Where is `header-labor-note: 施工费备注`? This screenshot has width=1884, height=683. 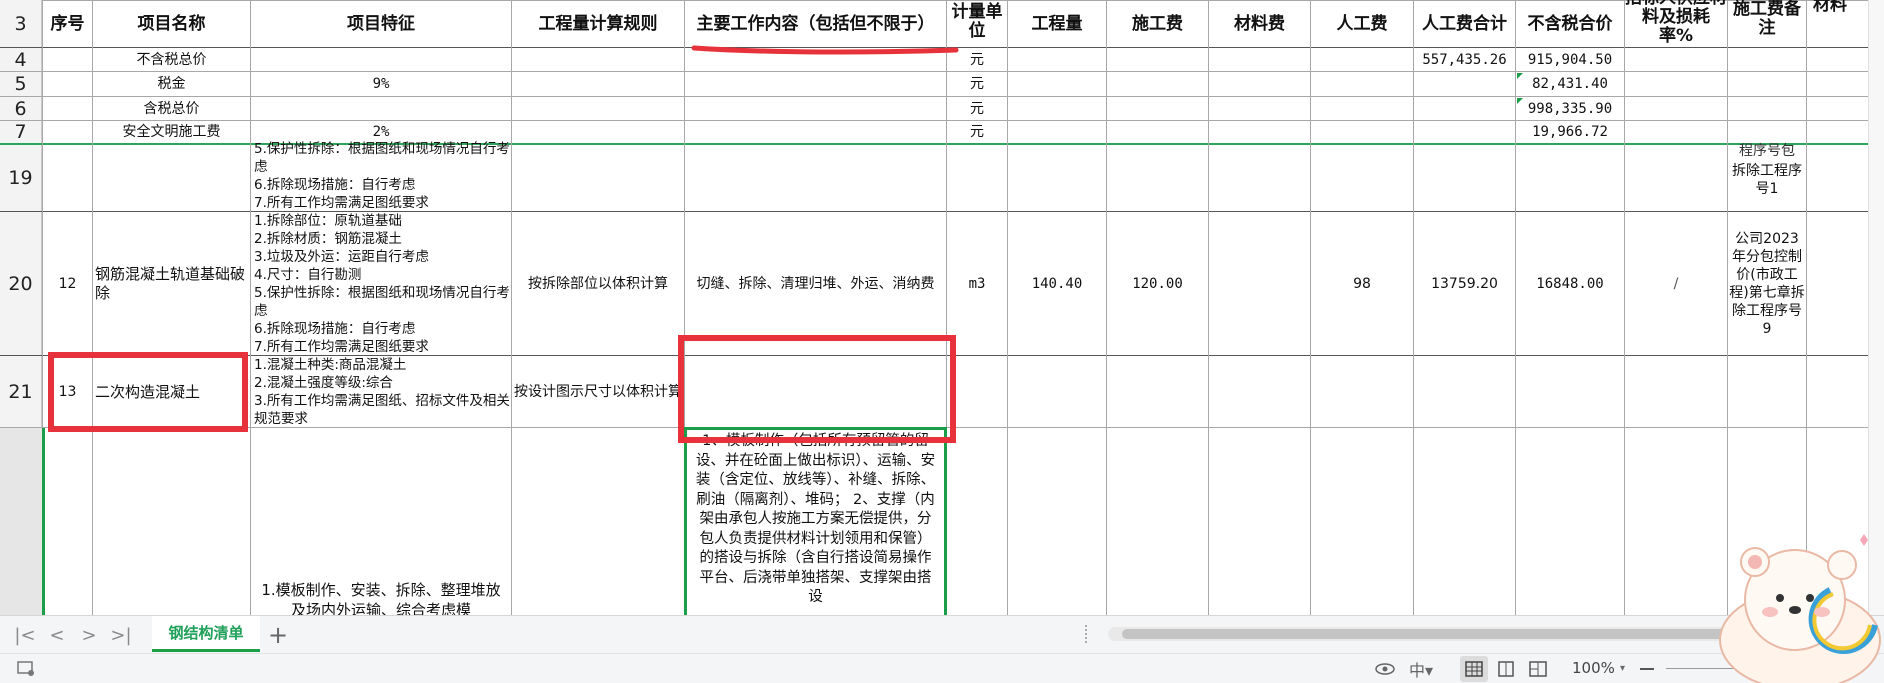 header-labor-note: 施工费备注 is located at coordinates (1767, 23).